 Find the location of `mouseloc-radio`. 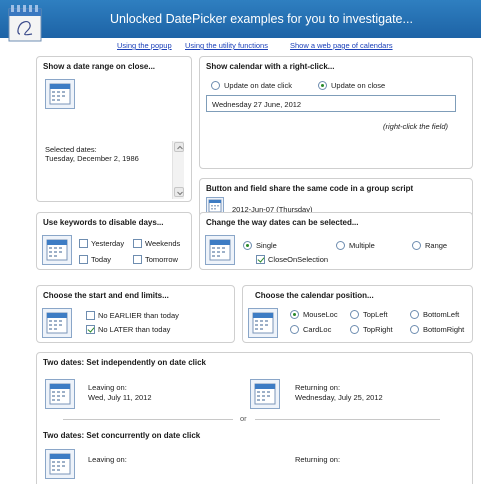

mouseloc-radio is located at coordinates (294, 314).